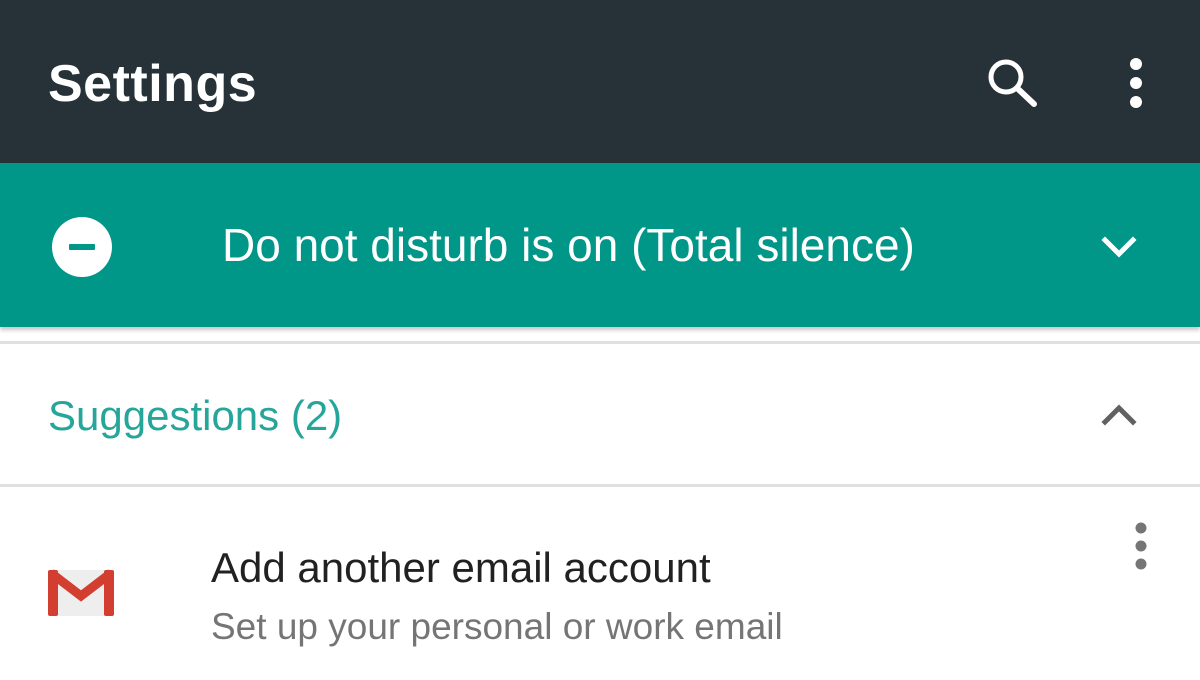 The image size is (1200, 680). I want to click on search-button, so click(1013, 82).